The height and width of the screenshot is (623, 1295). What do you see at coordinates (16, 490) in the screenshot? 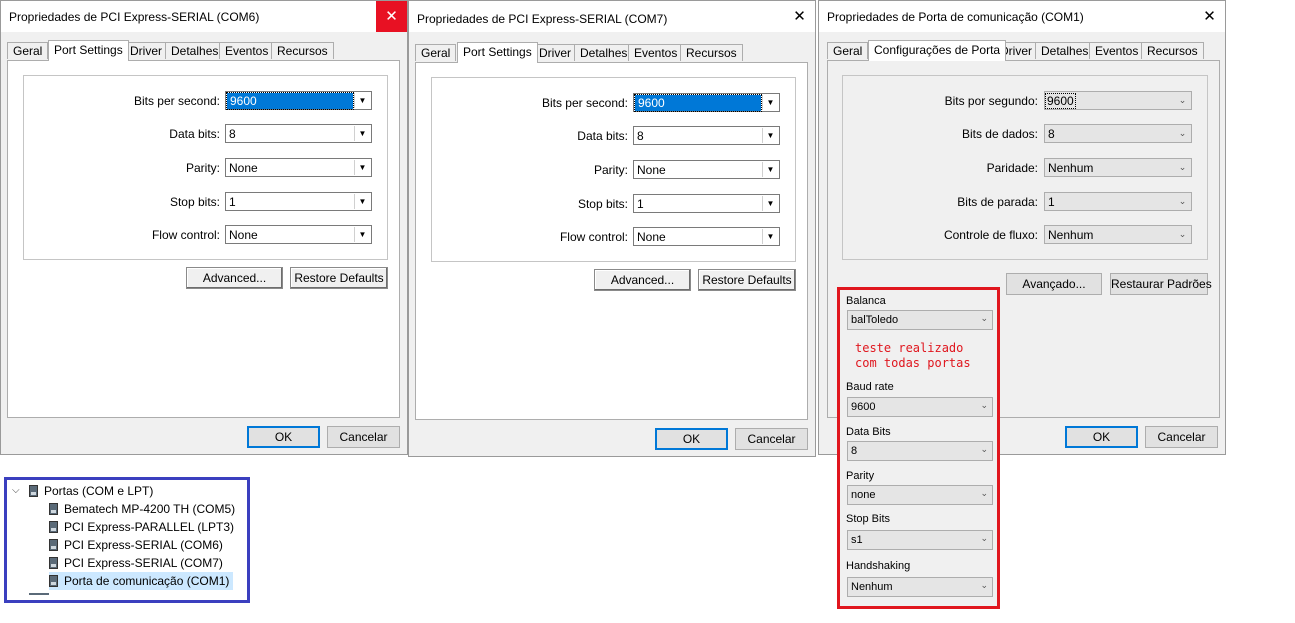
I see `chevron-down-icon: ⌵` at bounding box center [16, 490].